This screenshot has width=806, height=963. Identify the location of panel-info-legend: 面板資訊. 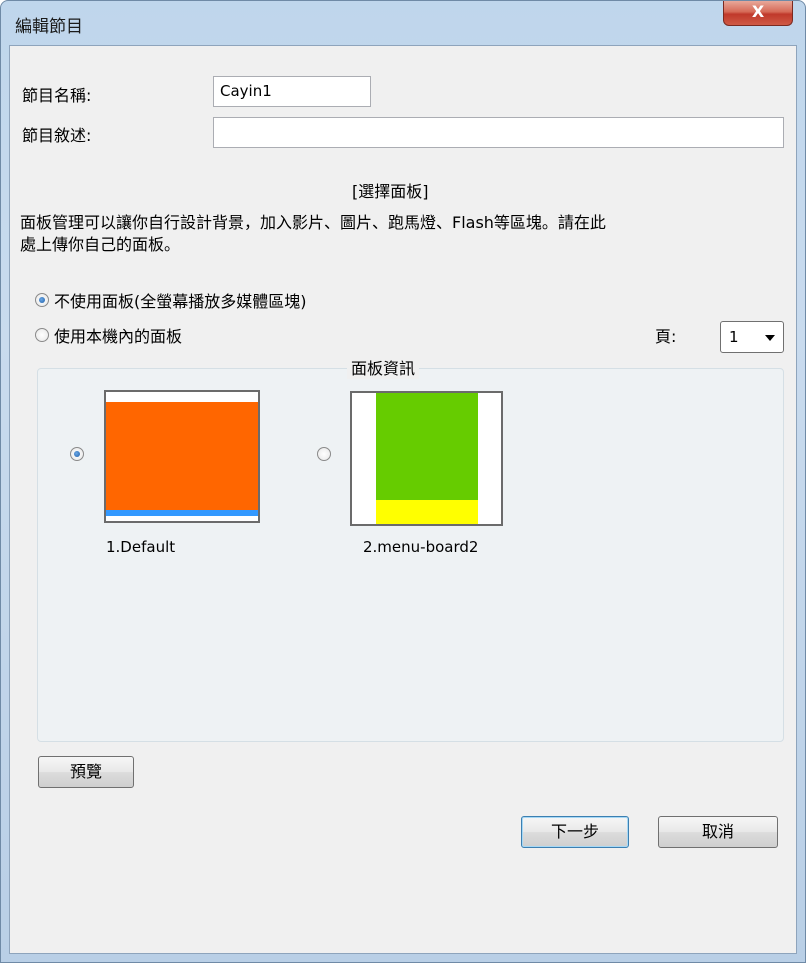
(383, 367).